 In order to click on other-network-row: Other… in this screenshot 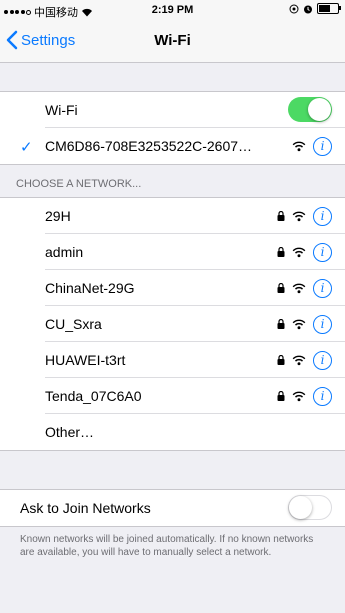, I will do `click(172, 432)`.